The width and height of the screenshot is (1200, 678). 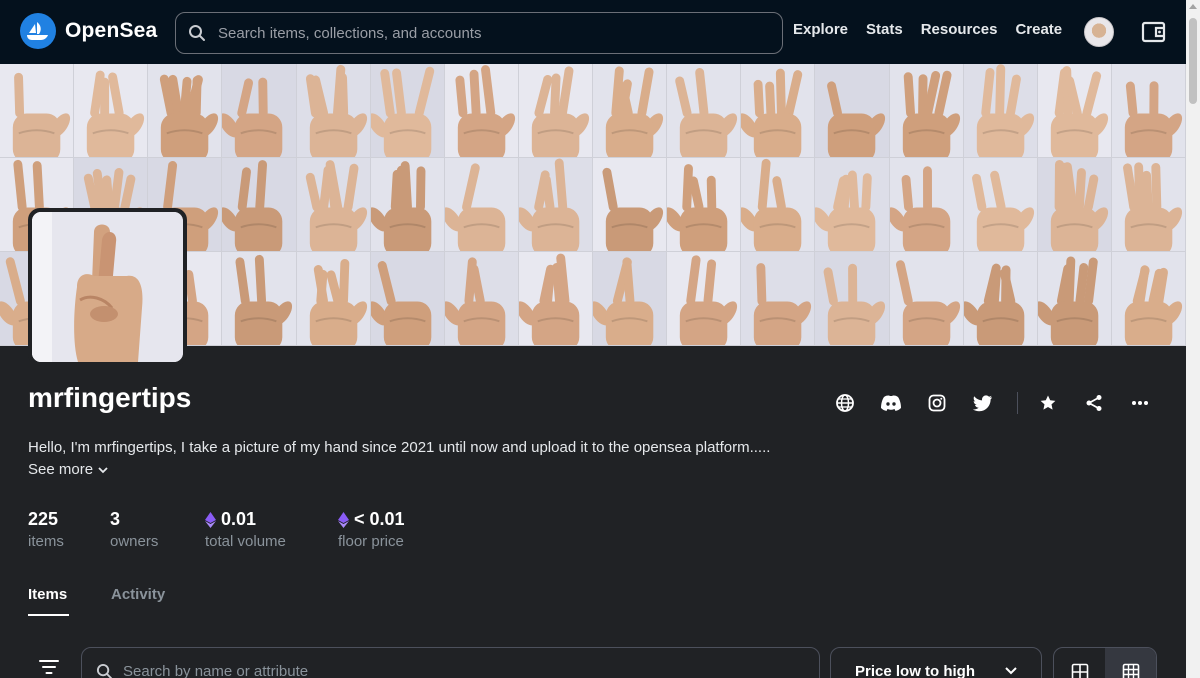 What do you see at coordinates (239, 519) in the screenshot?
I see `stat-total-volume-value: 0.01` at bounding box center [239, 519].